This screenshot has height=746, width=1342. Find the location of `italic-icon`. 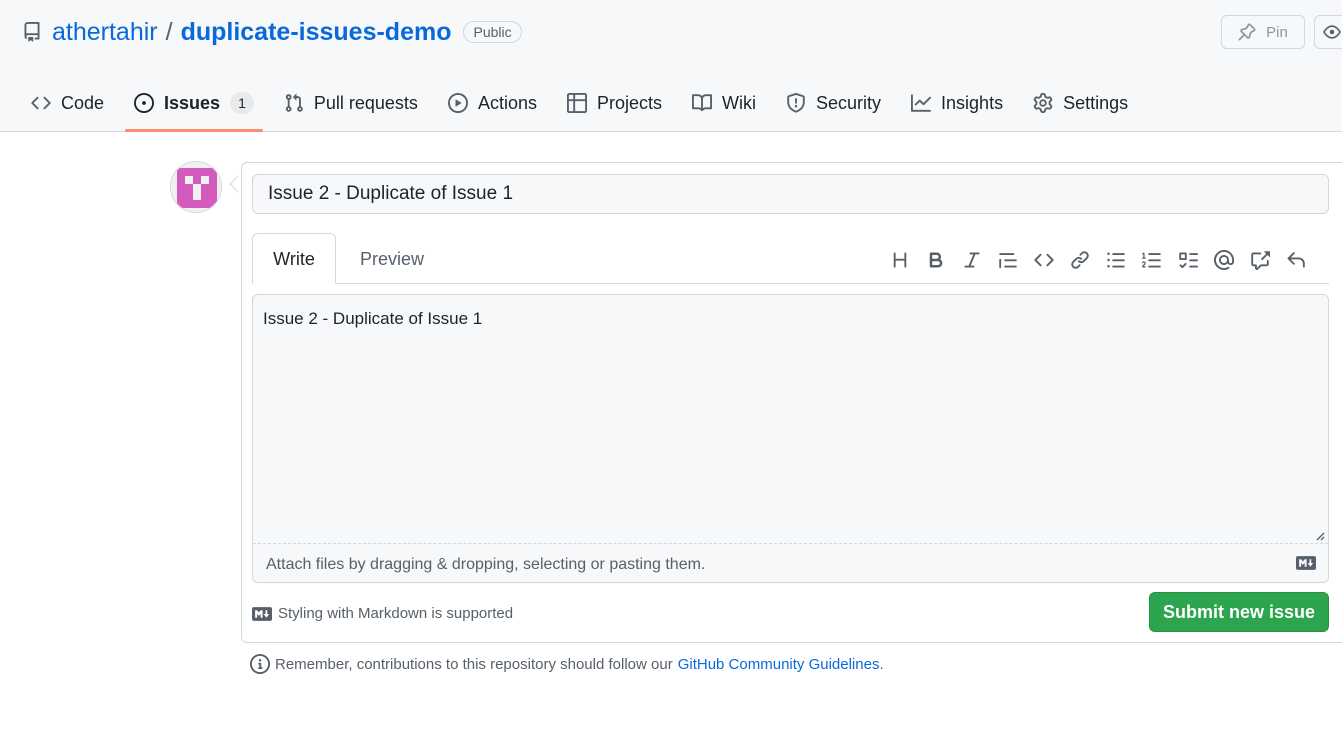

italic-icon is located at coordinates (972, 260).